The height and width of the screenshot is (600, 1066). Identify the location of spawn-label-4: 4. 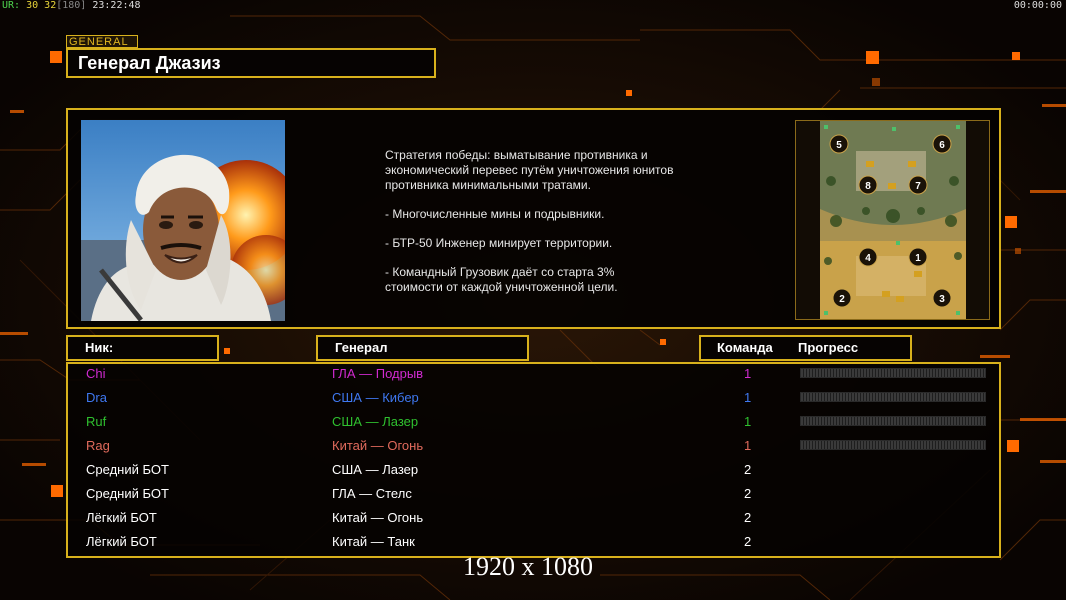
(868, 258).